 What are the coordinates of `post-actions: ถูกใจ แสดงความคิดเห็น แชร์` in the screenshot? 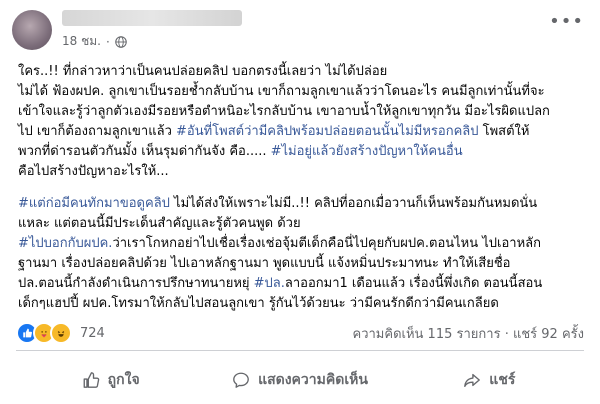 It's located at (300, 380).